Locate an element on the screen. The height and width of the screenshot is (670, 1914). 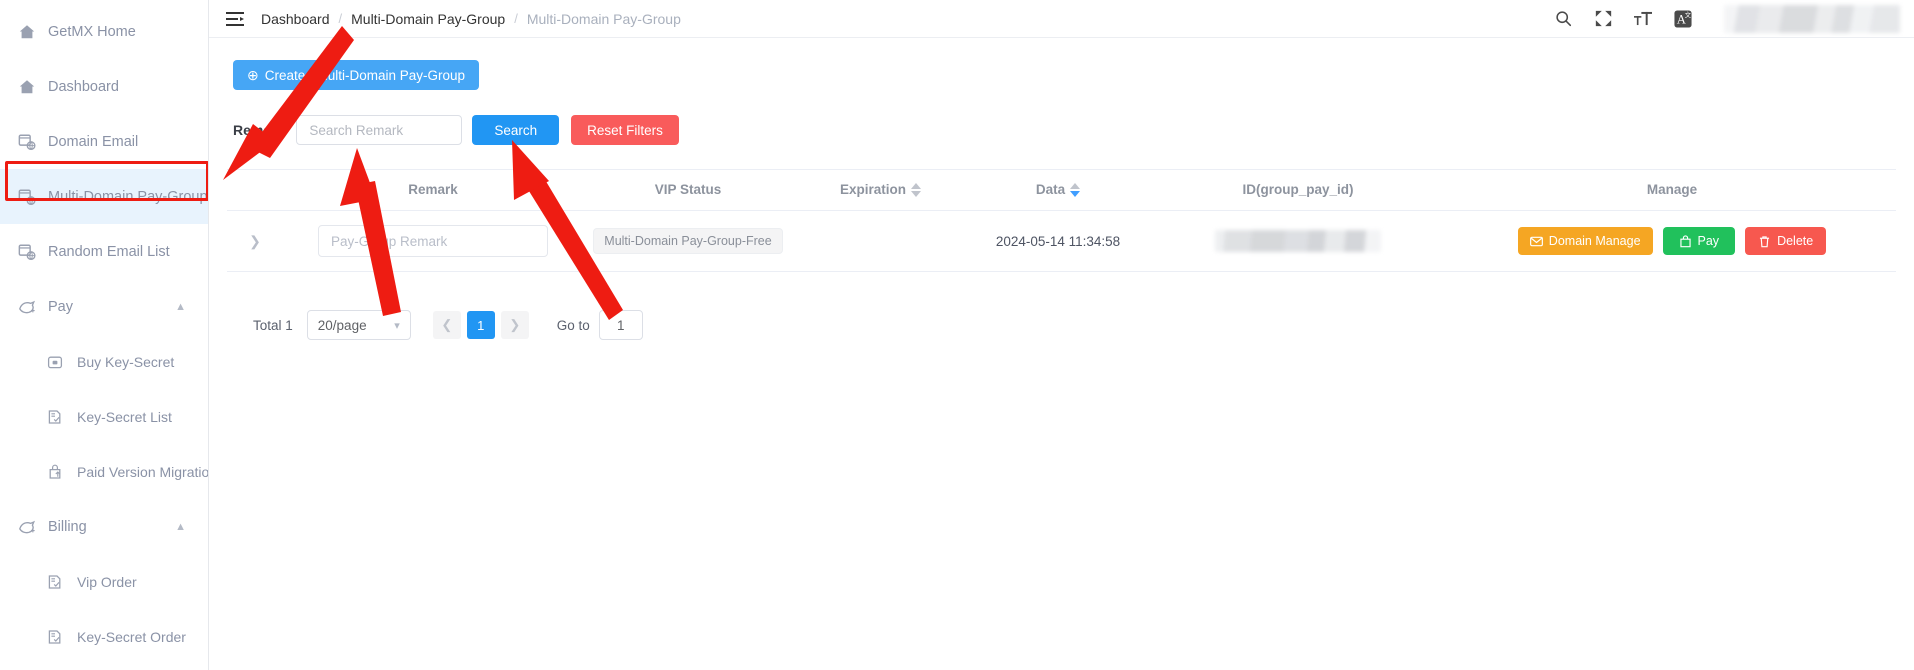
sidebar-item-buy-key-secret: Buy Key-Secret is located at coordinates (104, 361).